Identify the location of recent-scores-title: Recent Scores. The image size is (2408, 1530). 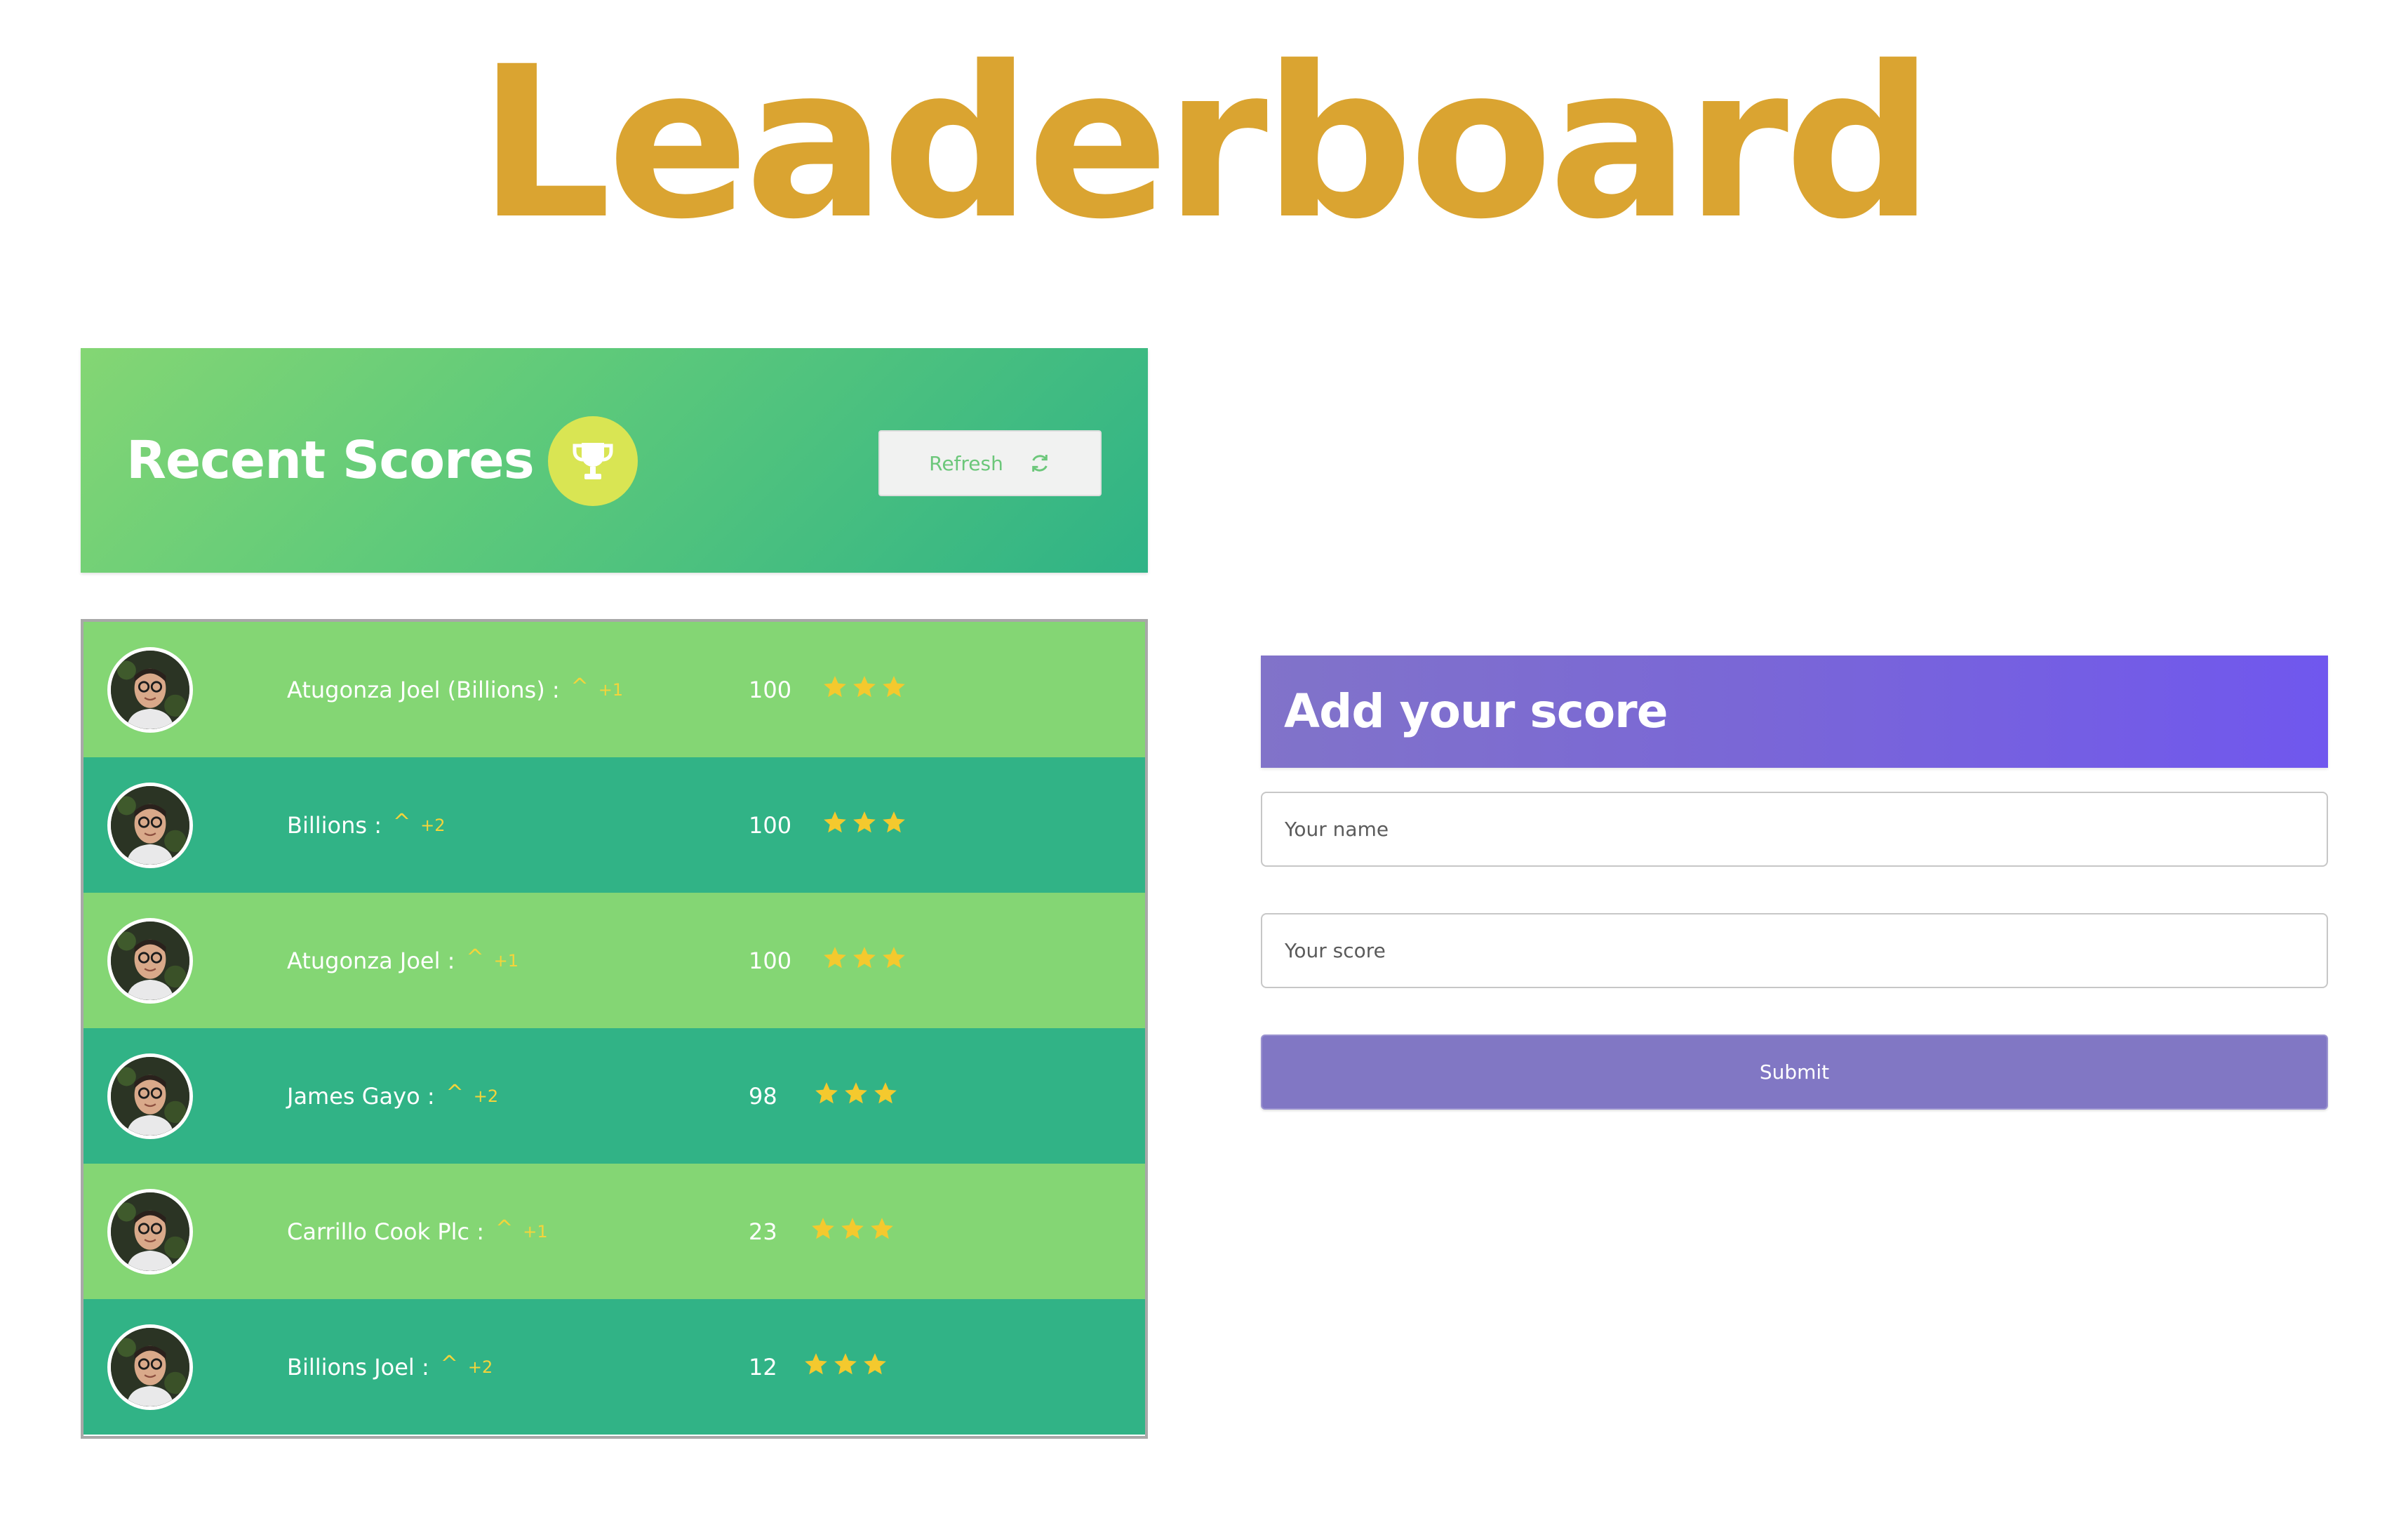
(330, 460).